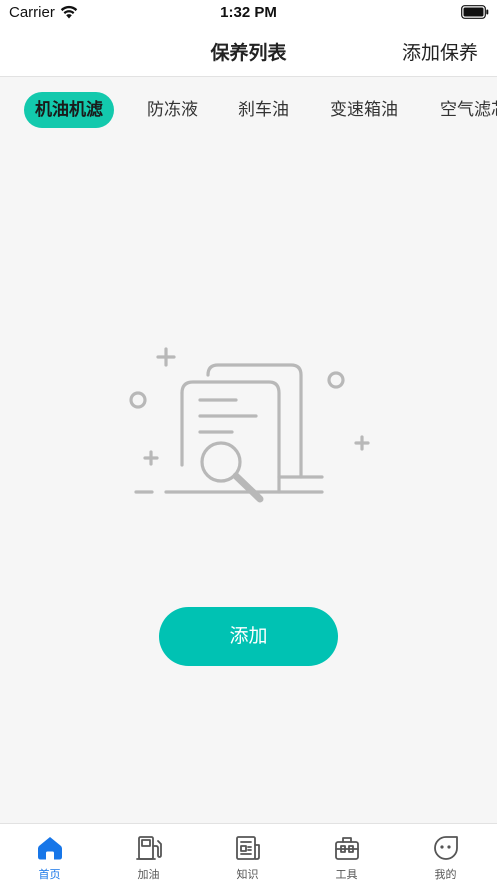  I want to click on battery-icon, so click(475, 12).